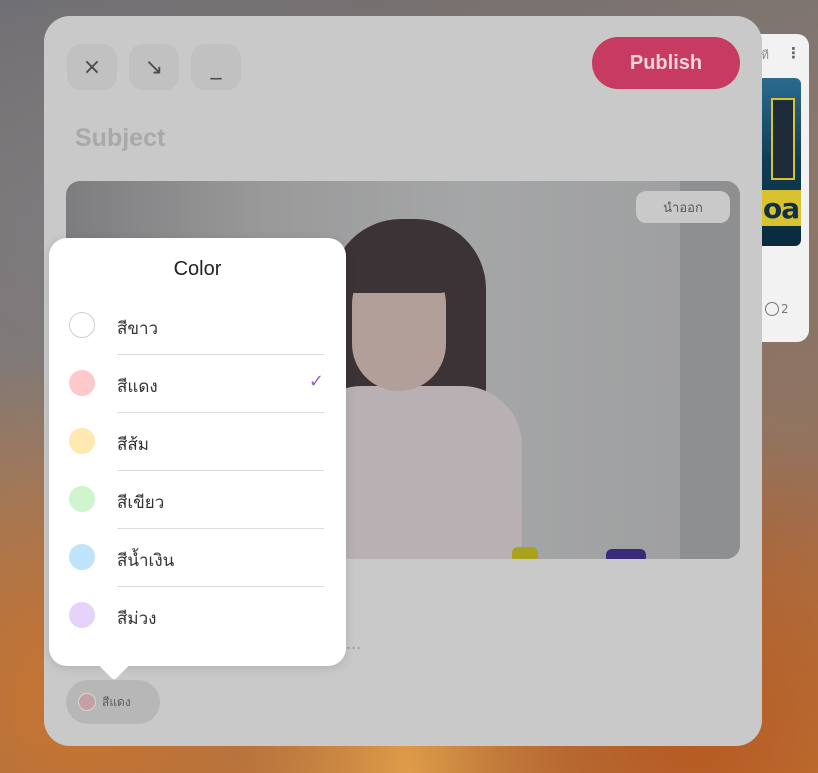 This screenshot has width=818, height=773. I want to click on color-option: สีส้ม, so click(197, 442).